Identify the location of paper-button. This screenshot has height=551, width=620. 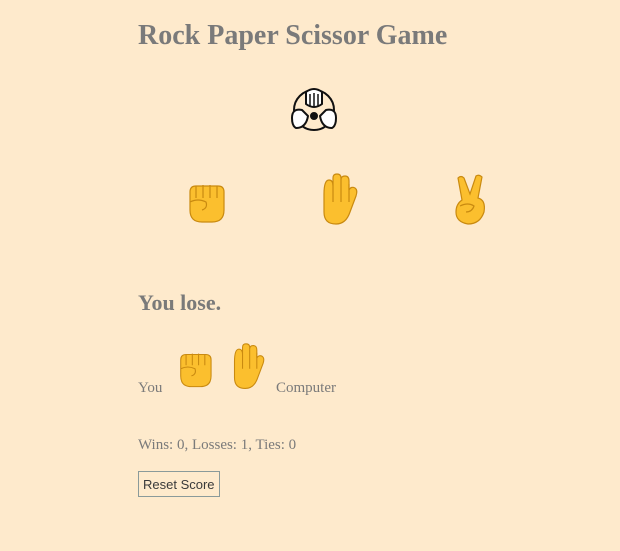
(338, 200).